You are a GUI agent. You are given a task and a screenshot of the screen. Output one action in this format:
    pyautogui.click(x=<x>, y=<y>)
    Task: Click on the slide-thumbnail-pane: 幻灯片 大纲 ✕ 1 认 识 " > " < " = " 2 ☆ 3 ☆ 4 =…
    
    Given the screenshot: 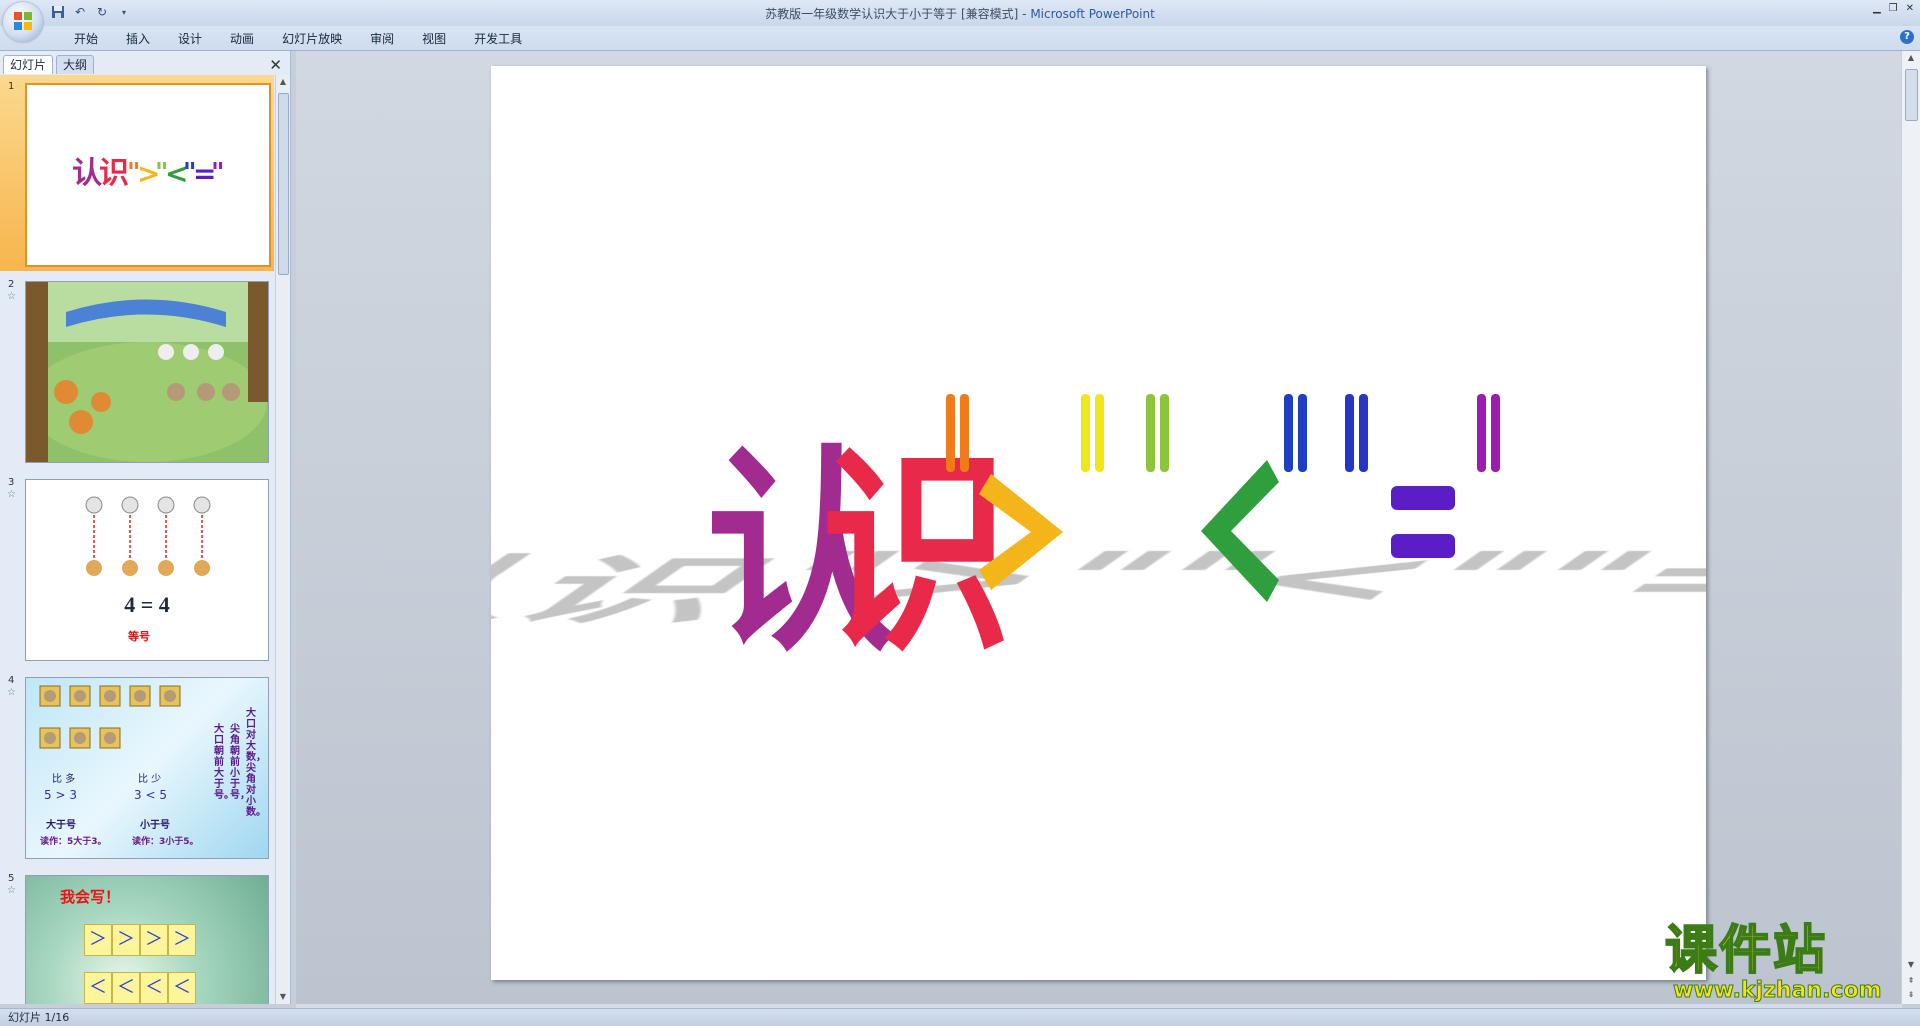 What is the action you would take?
    pyautogui.click(x=145, y=527)
    